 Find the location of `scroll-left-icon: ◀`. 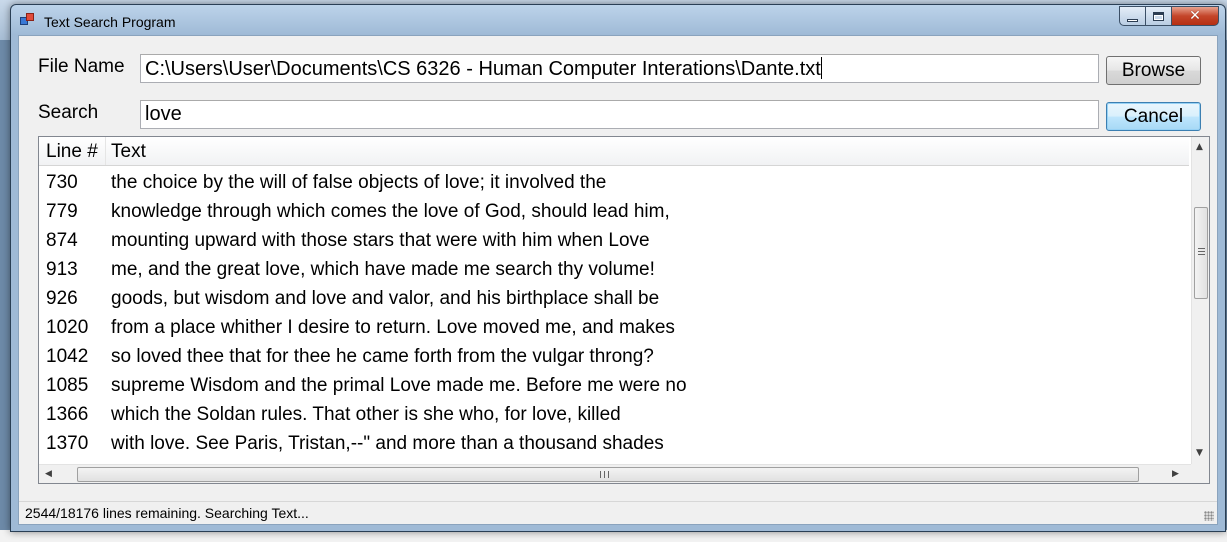

scroll-left-icon: ◀ is located at coordinates (48, 474).